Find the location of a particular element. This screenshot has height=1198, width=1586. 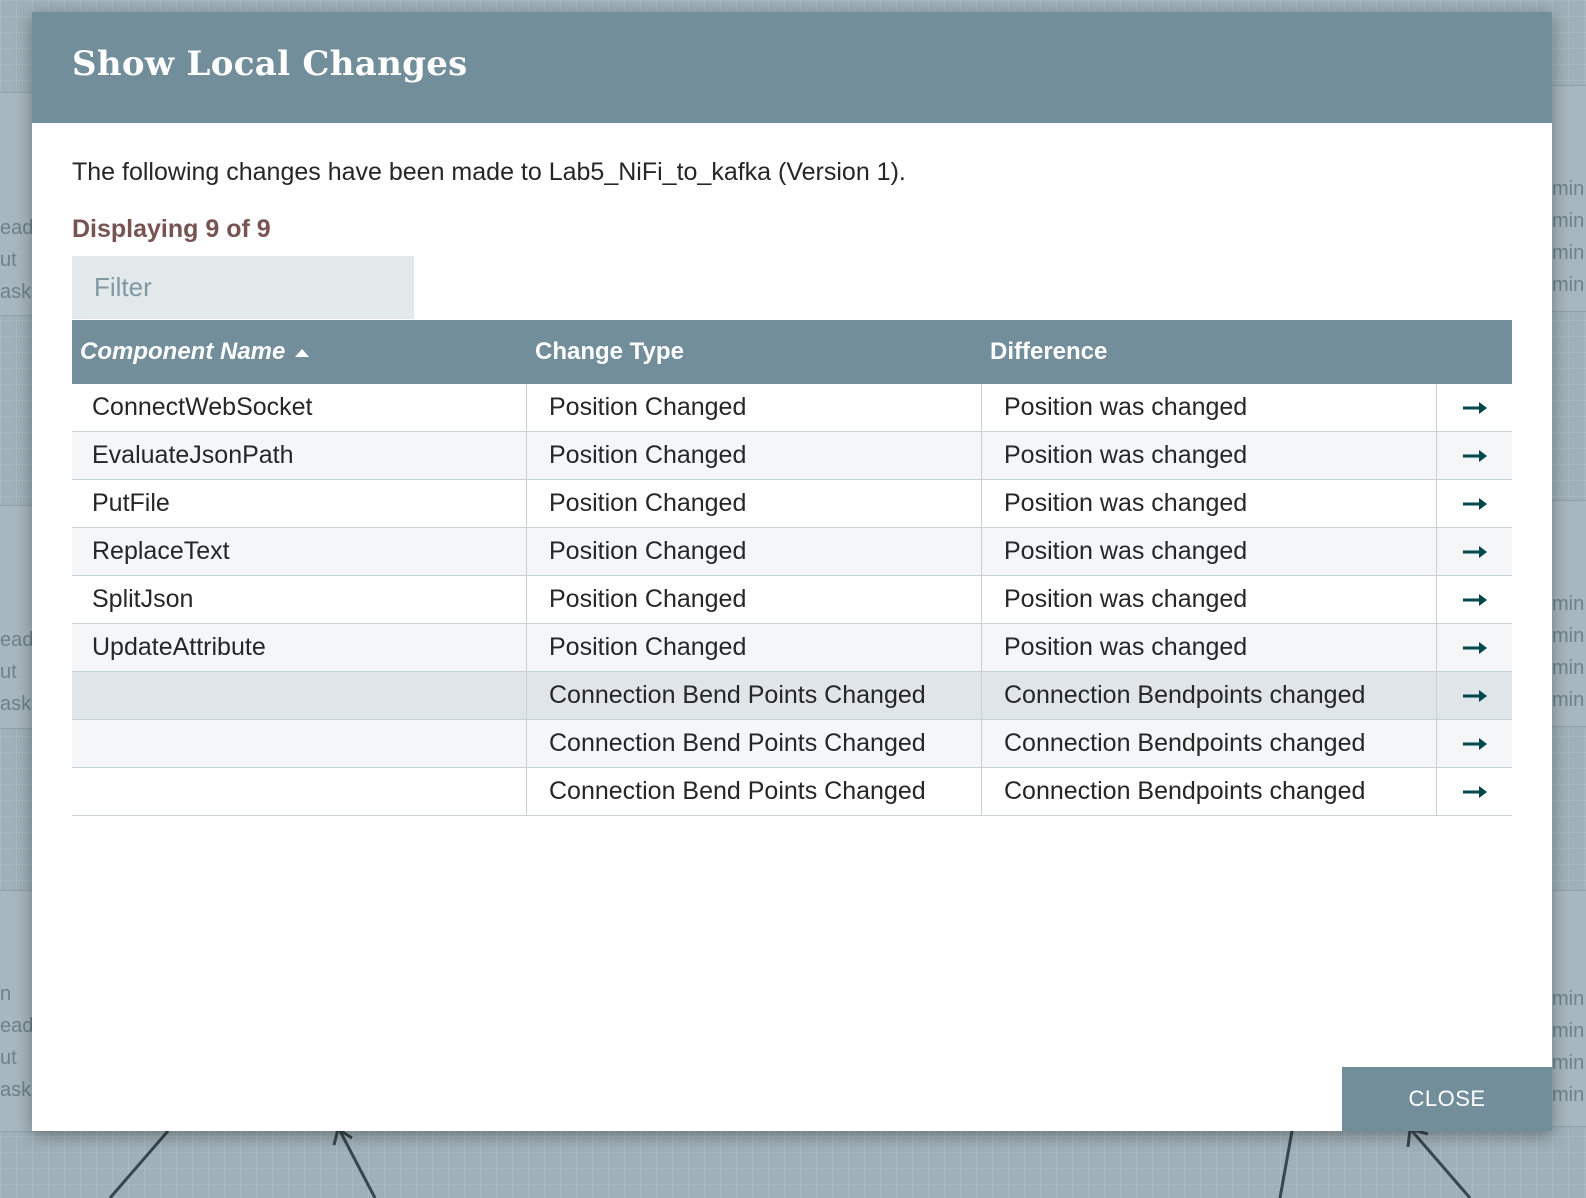

column-header-component-name: Component Name is located at coordinates (299, 352).